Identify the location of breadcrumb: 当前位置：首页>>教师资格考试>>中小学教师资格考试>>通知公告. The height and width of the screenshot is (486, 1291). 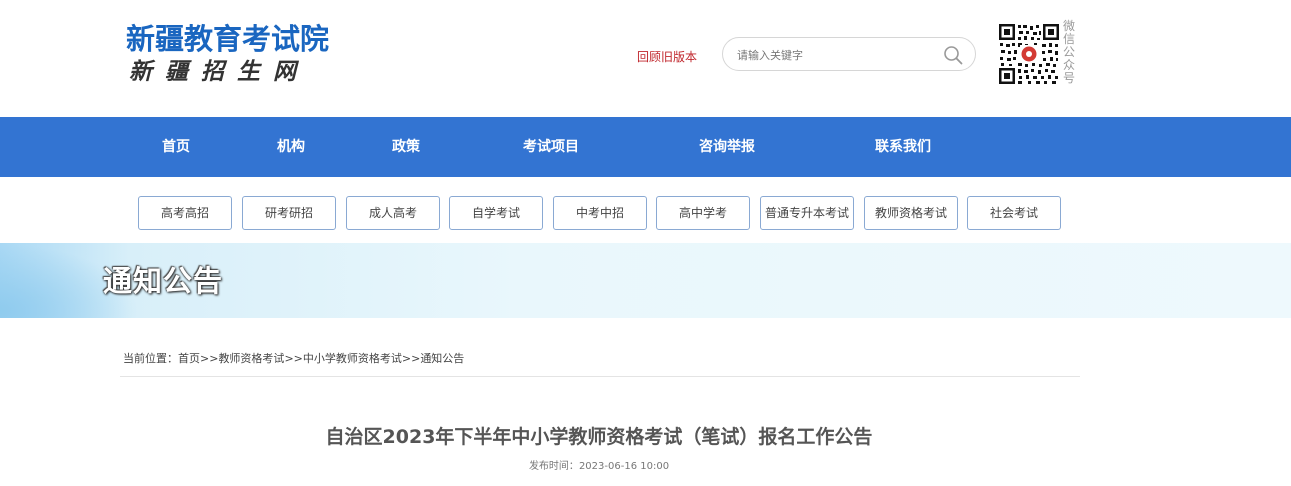
(293, 358).